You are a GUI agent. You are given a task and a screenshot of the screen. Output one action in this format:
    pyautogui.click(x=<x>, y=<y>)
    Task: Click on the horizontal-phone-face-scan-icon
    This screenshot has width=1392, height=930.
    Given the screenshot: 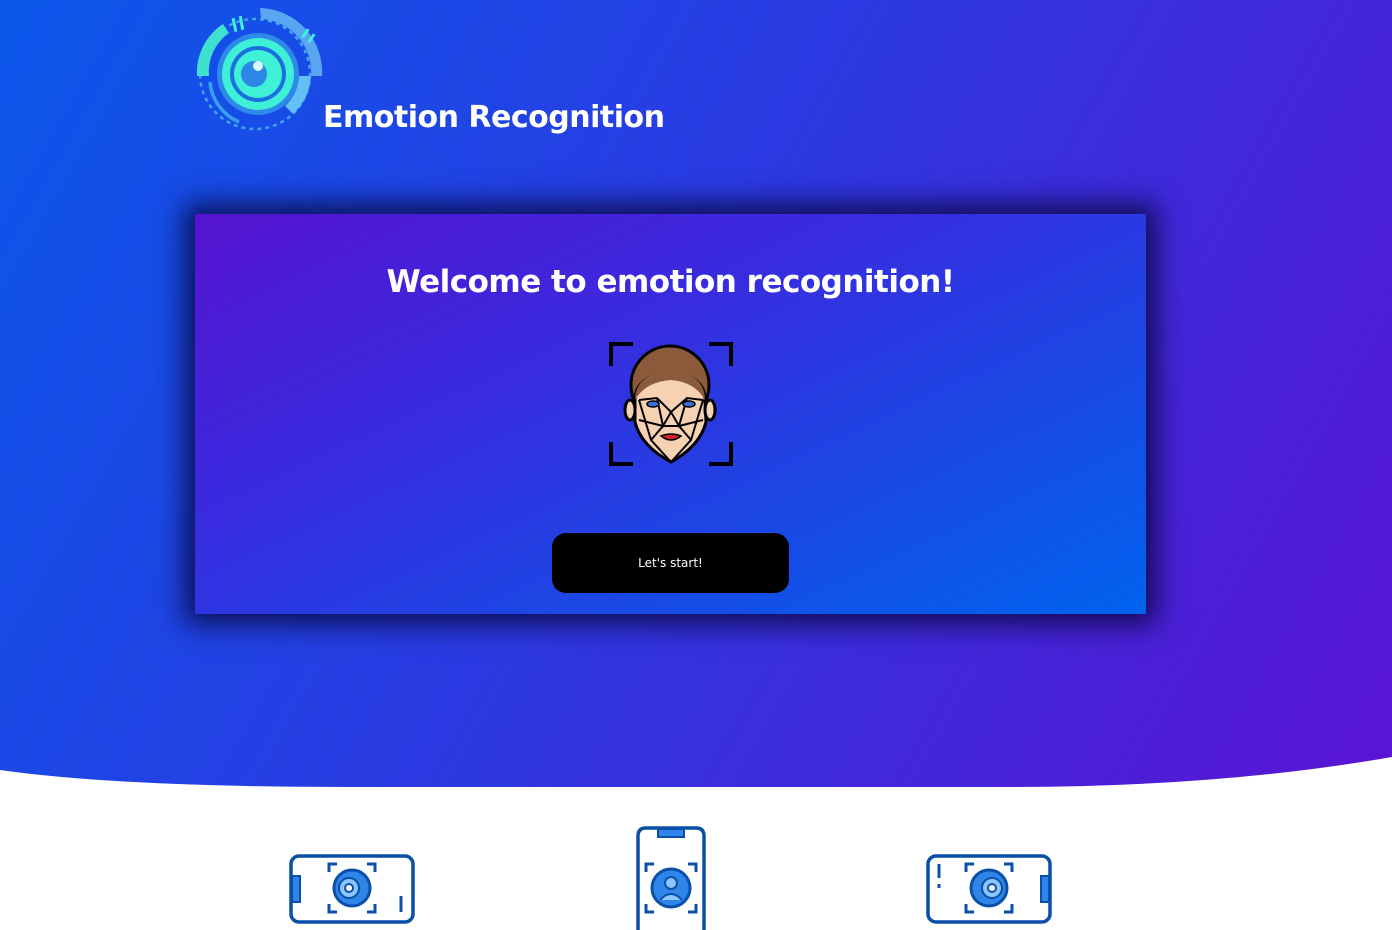 What is the action you would take?
    pyautogui.click(x=352, y=889)
    